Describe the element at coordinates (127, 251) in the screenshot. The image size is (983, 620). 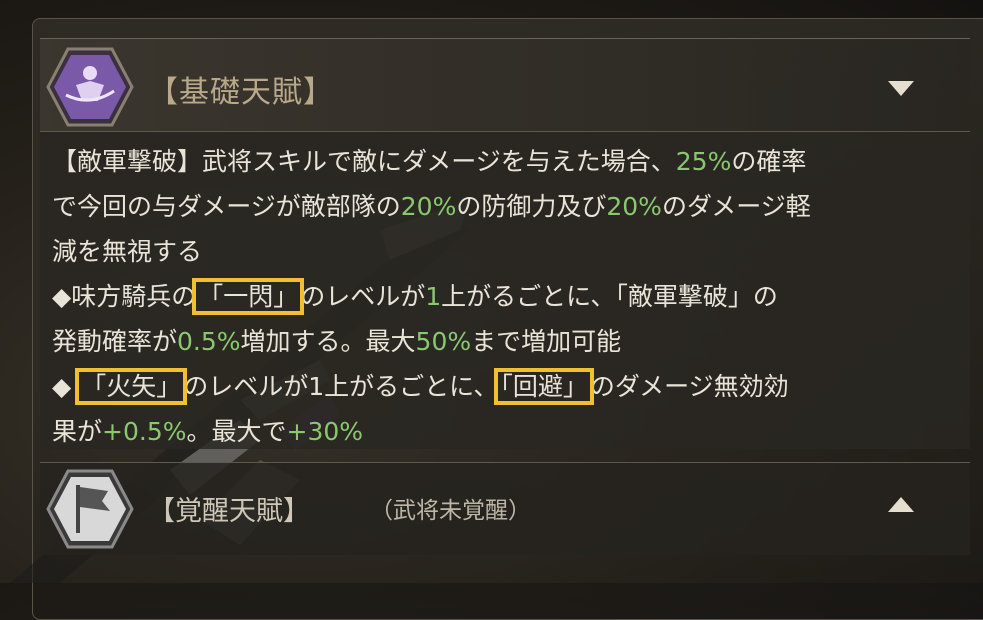
I see `text: 減を無視する` at that location.